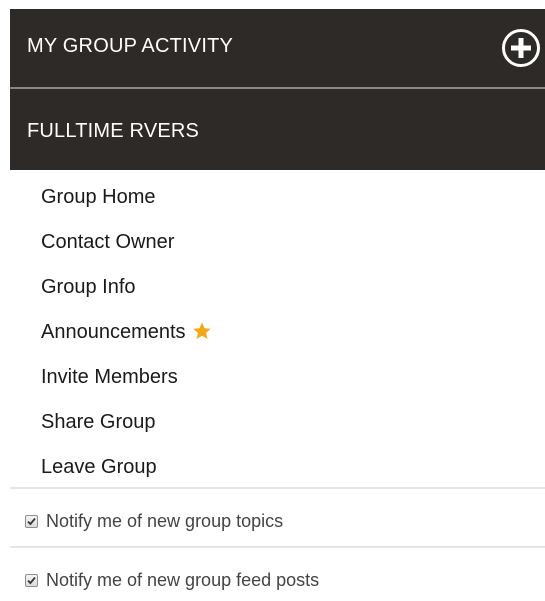 The height and width of the screenshot is (601, 545). I want to click on notify-feed-posts-option: Notify me of new group feed posts, so click(172, 580).